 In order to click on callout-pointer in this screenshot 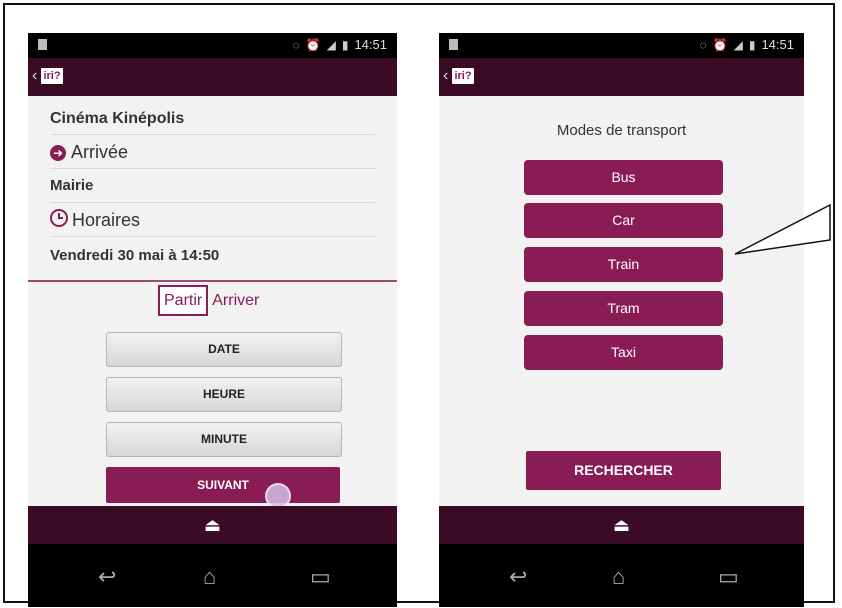, I will do `click(782, 229)`.